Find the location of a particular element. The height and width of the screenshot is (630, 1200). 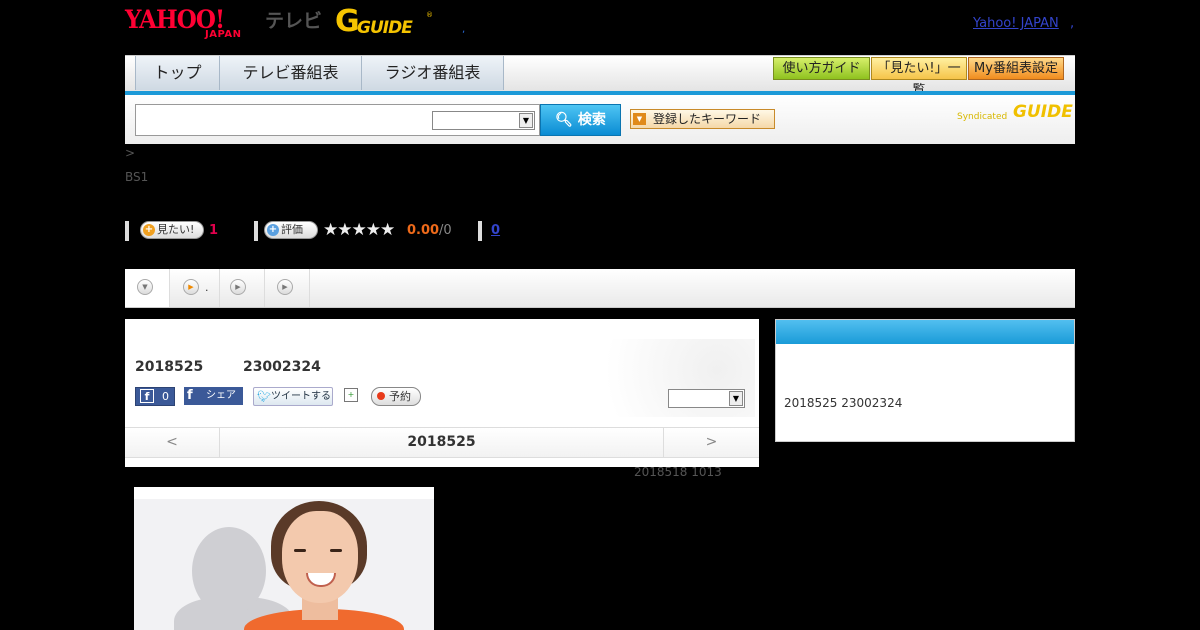

program-date: 2018525 is located at coordinates (169, 367).